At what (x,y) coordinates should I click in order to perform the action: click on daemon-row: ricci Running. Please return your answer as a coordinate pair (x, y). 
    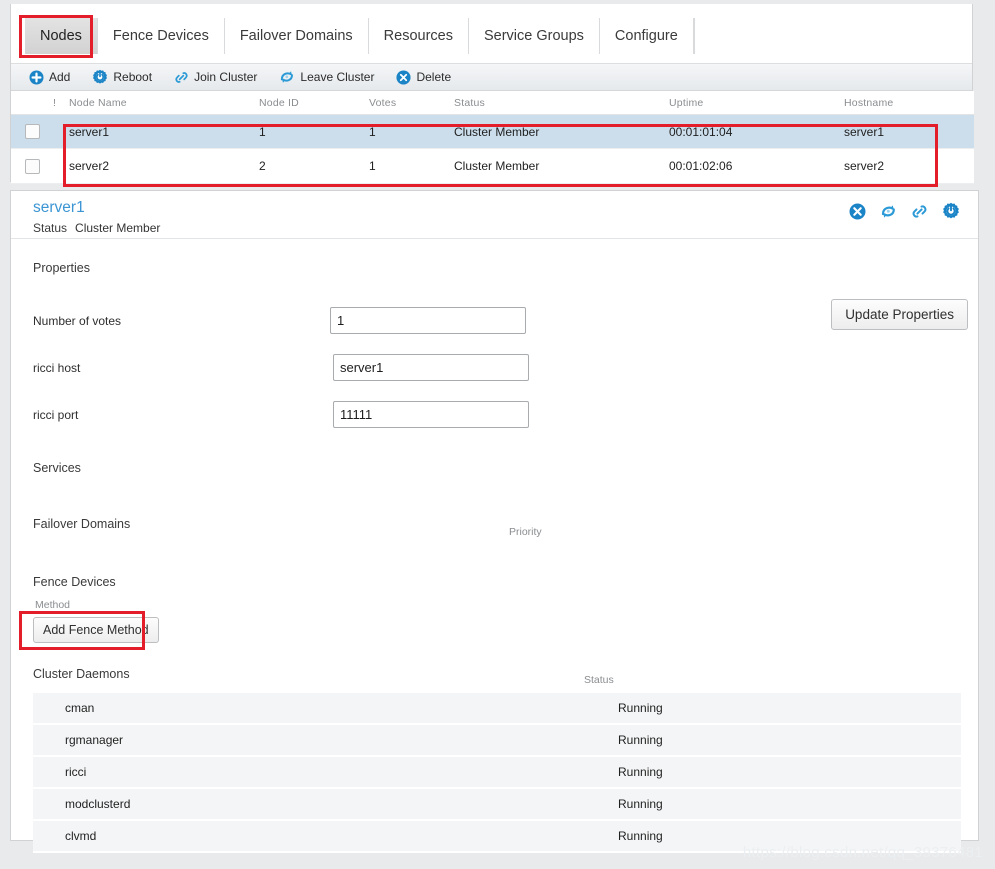
    Looking at the image, I should click on (497, 772).